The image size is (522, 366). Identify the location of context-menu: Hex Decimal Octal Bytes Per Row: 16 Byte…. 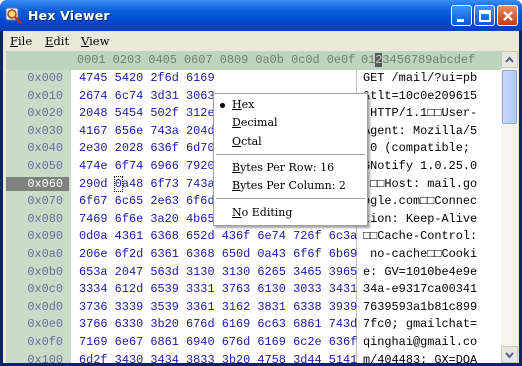
(290, 159).